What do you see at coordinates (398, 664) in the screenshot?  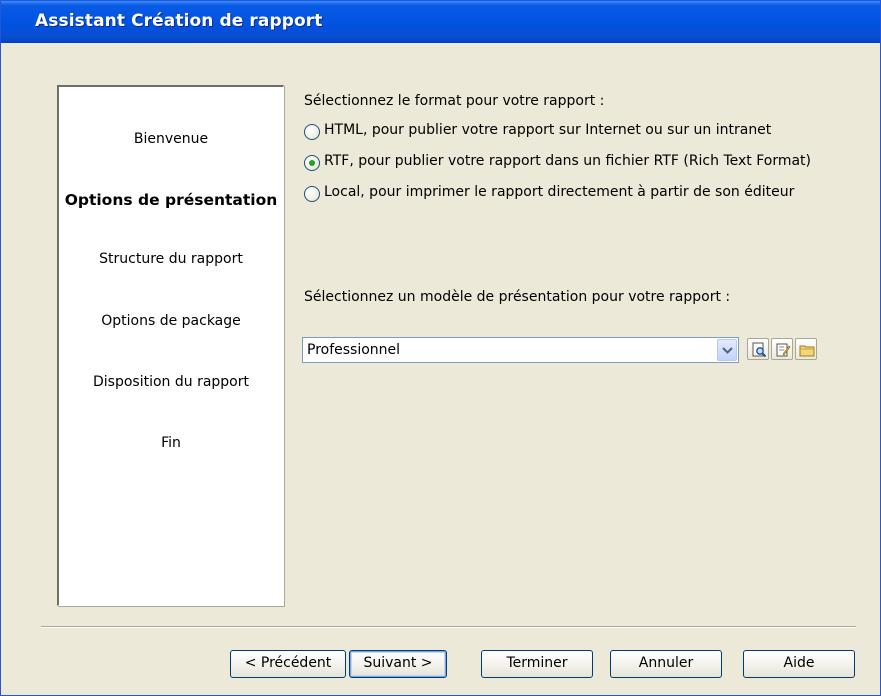 I see `next-button: Suivant >` at bounding box center [398, 664].